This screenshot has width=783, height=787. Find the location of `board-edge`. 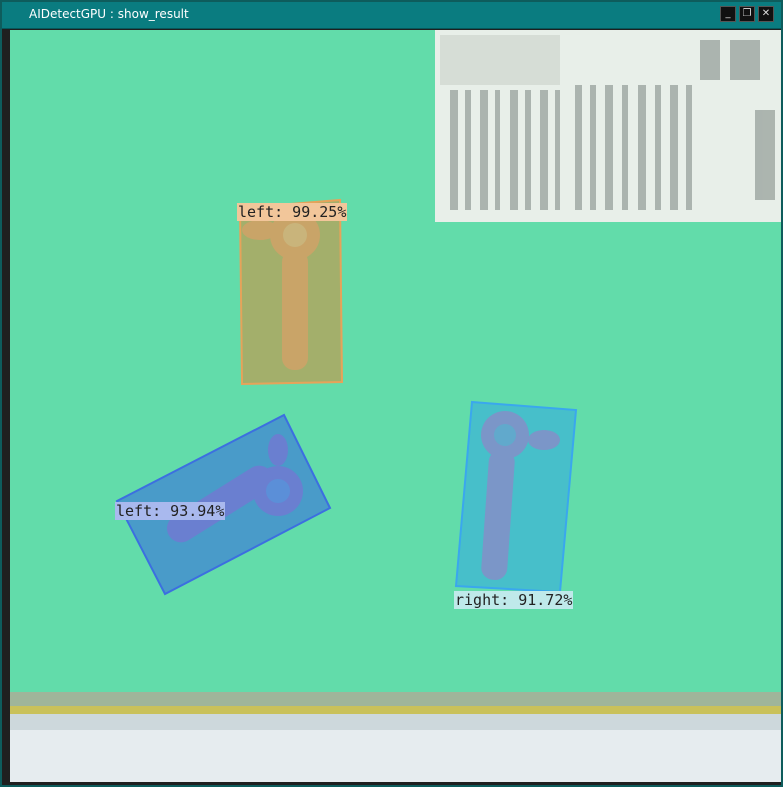

board-edge is located at coordinates (395, 737).